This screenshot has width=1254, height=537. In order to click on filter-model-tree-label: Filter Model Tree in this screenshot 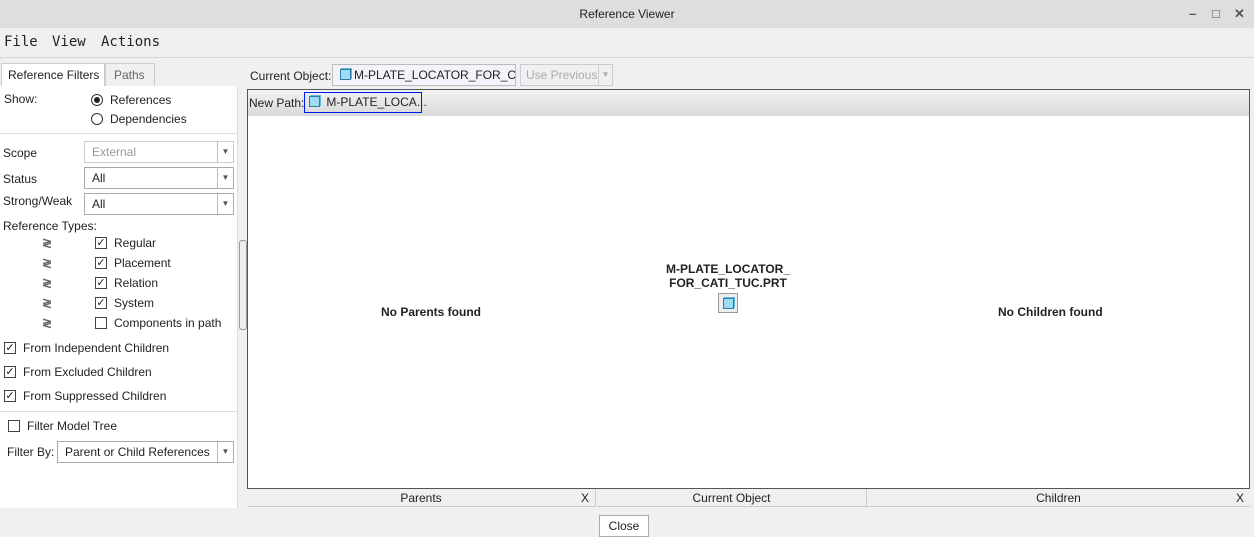, I will do `click(72, 426)`.